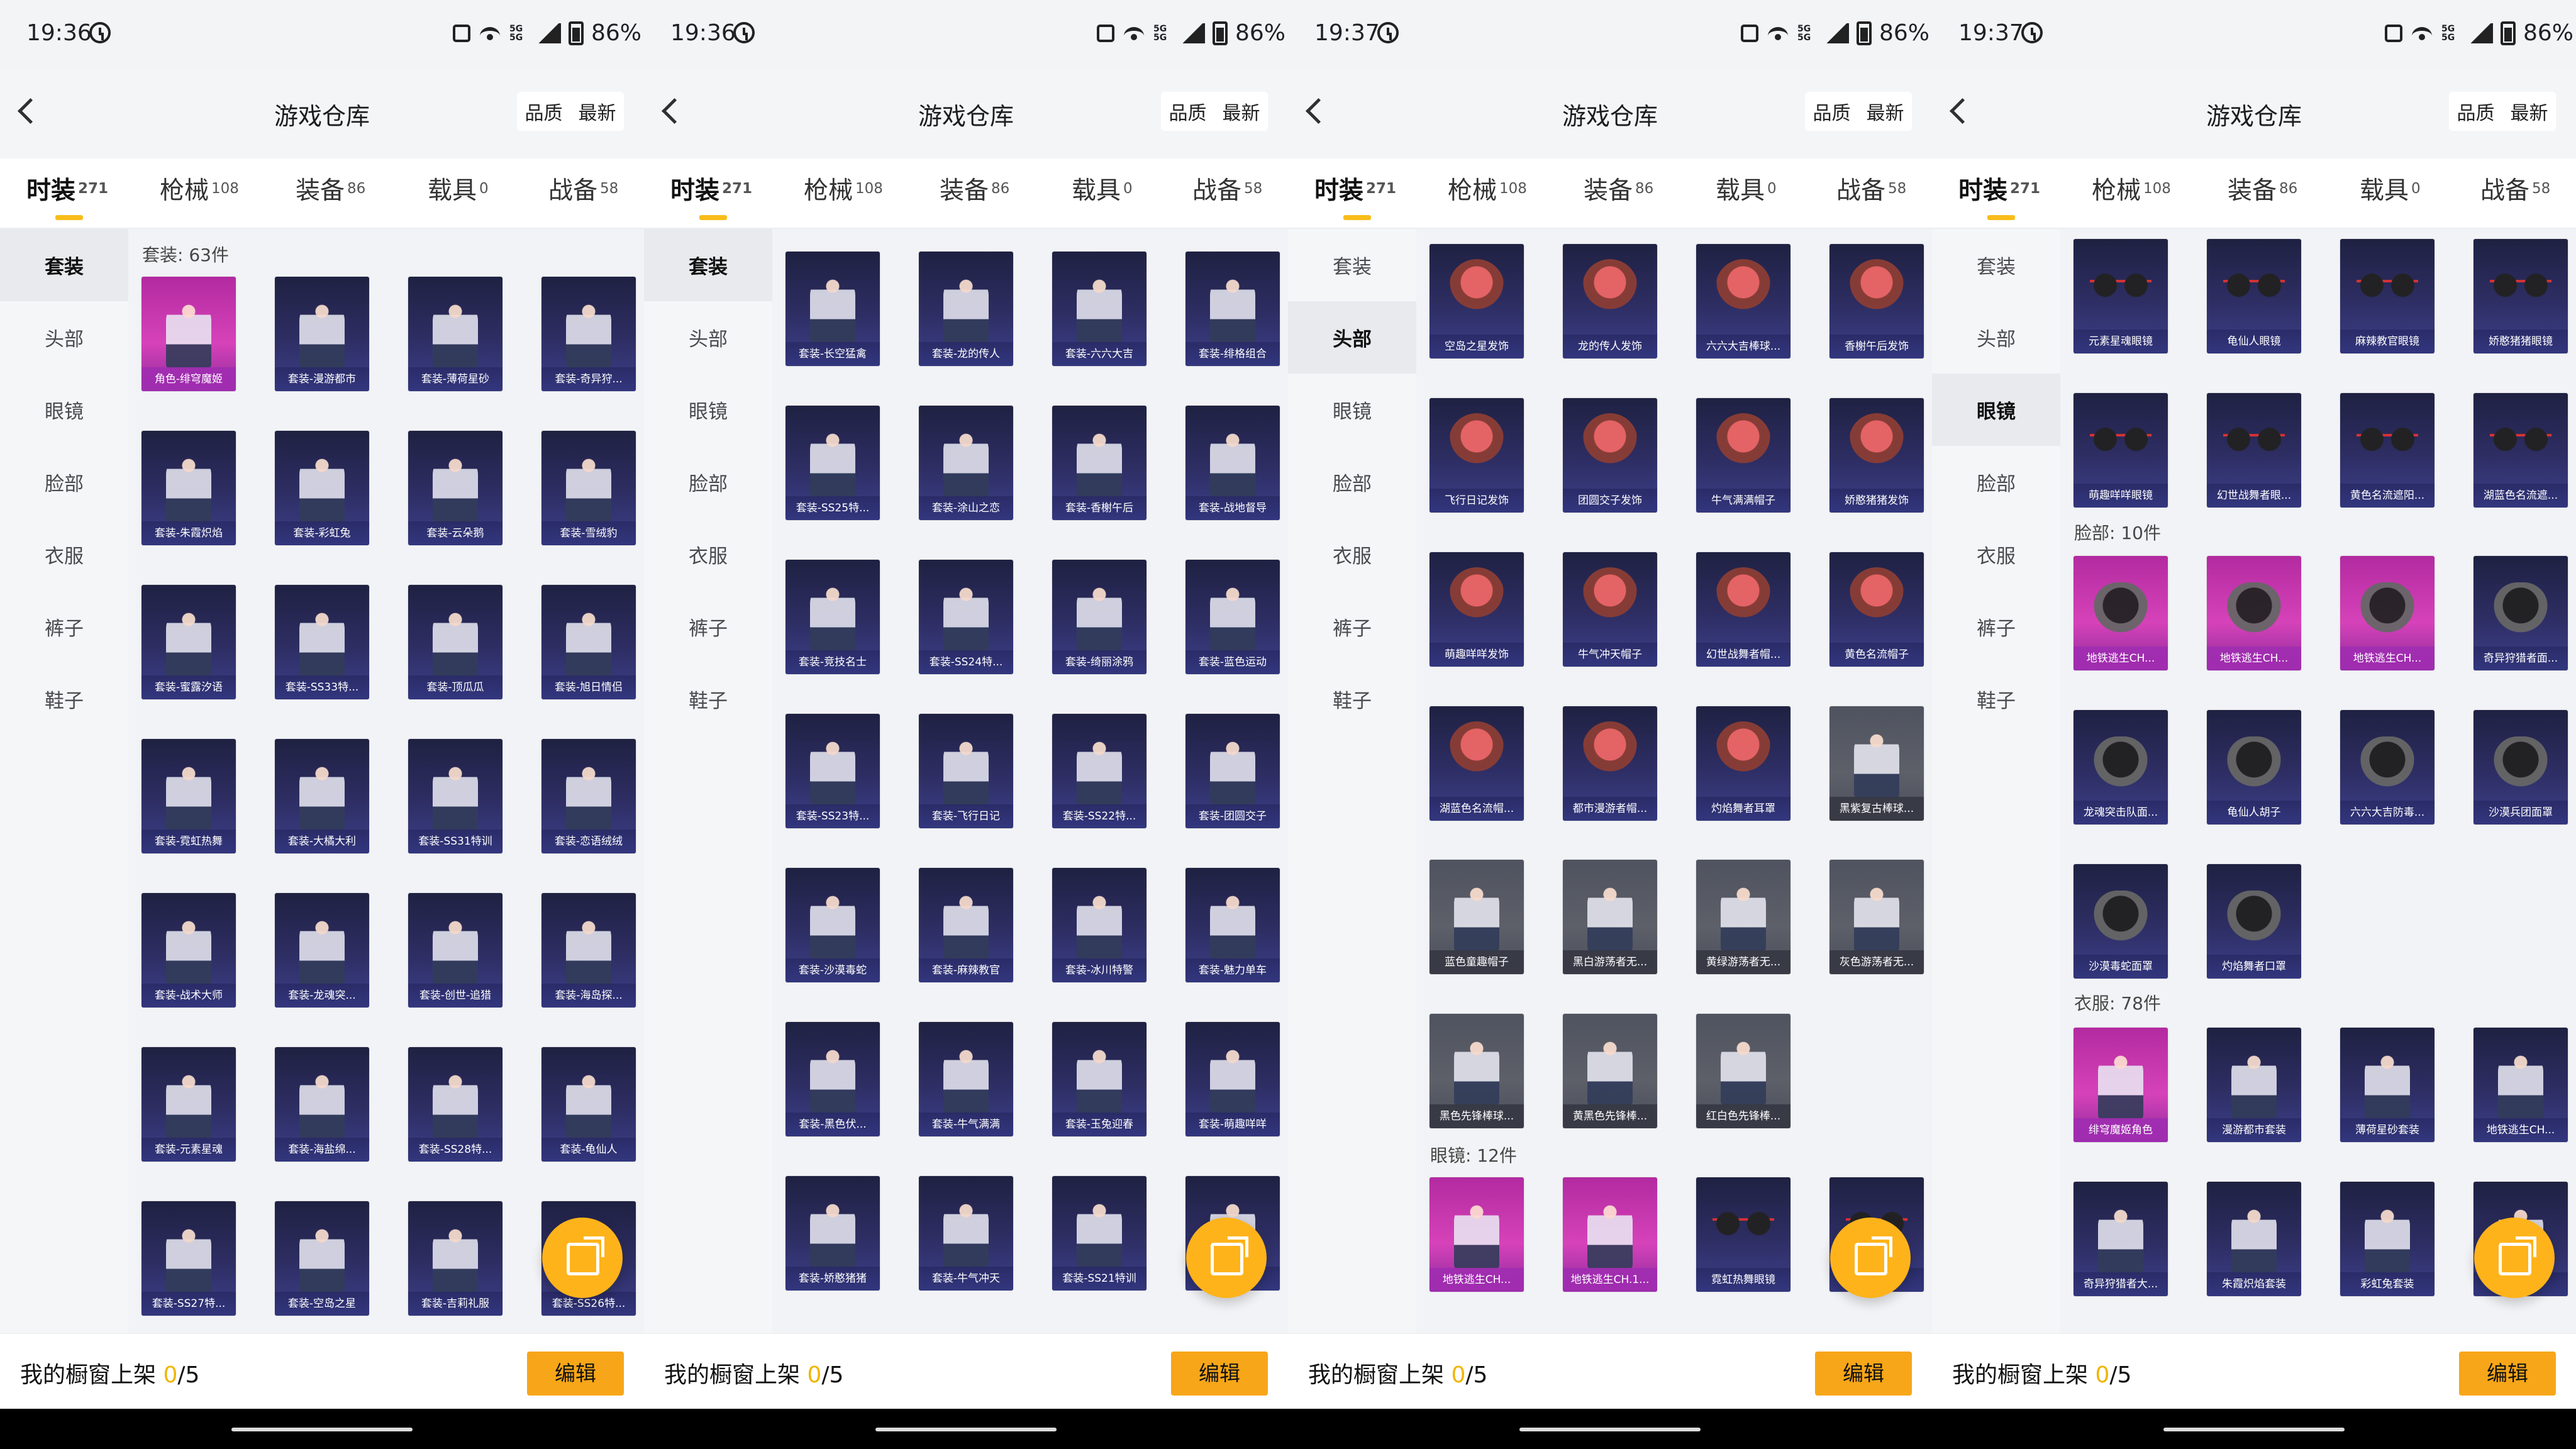  I want to click on item-card: 霓虹热舞眼镜, so click(1743, 1234).